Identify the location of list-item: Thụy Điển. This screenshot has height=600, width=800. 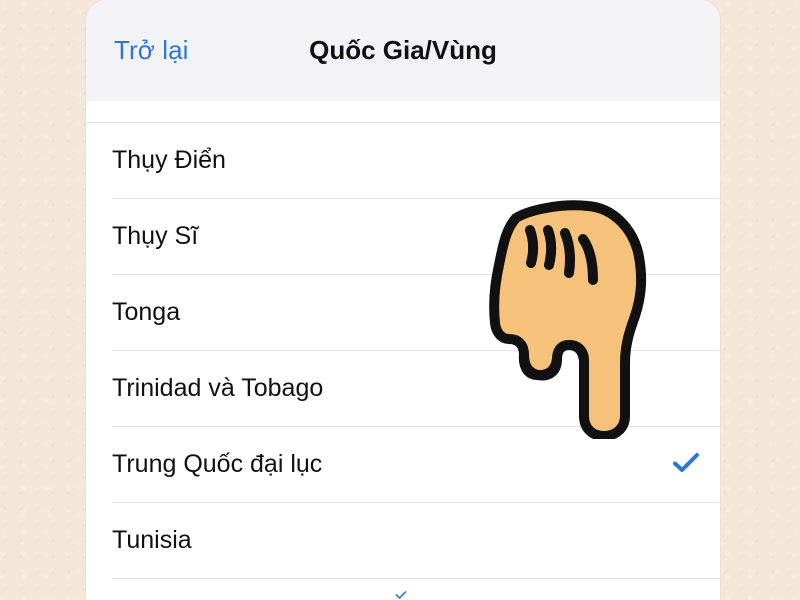
(403, 161).